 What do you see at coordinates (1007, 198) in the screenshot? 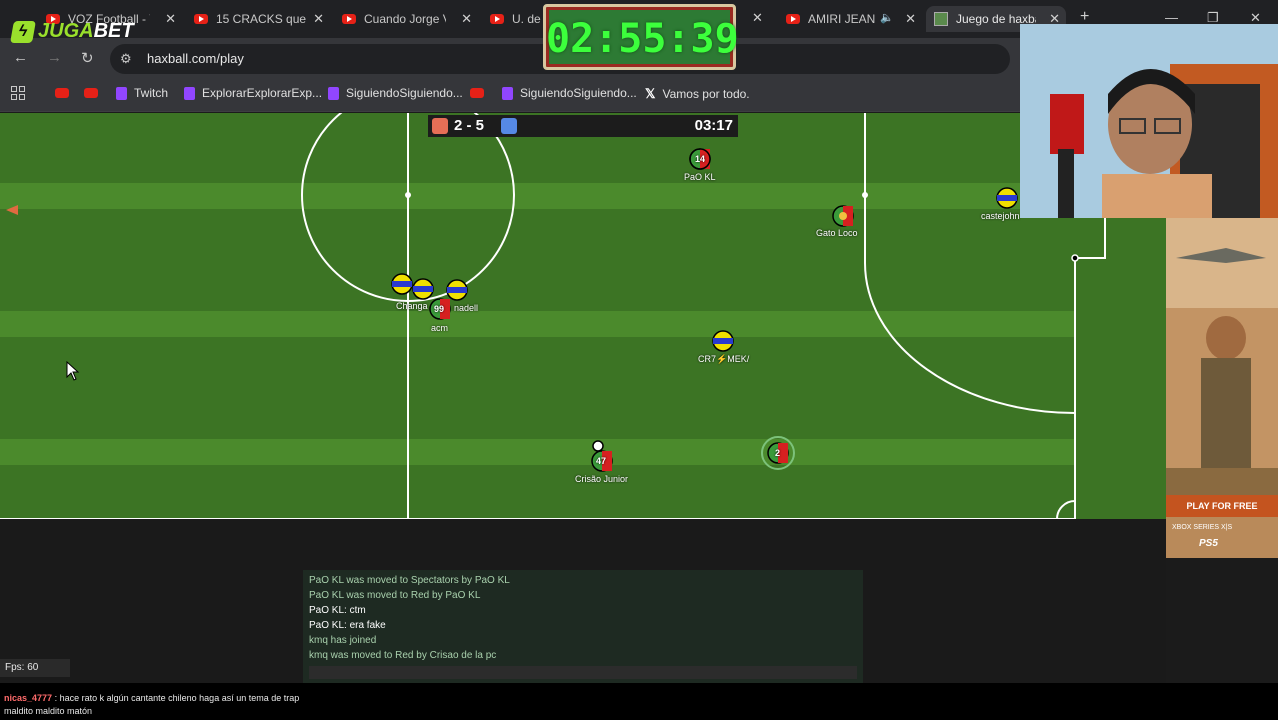
I see `player-blue-castejohn` at bounding box center [1007, 198].